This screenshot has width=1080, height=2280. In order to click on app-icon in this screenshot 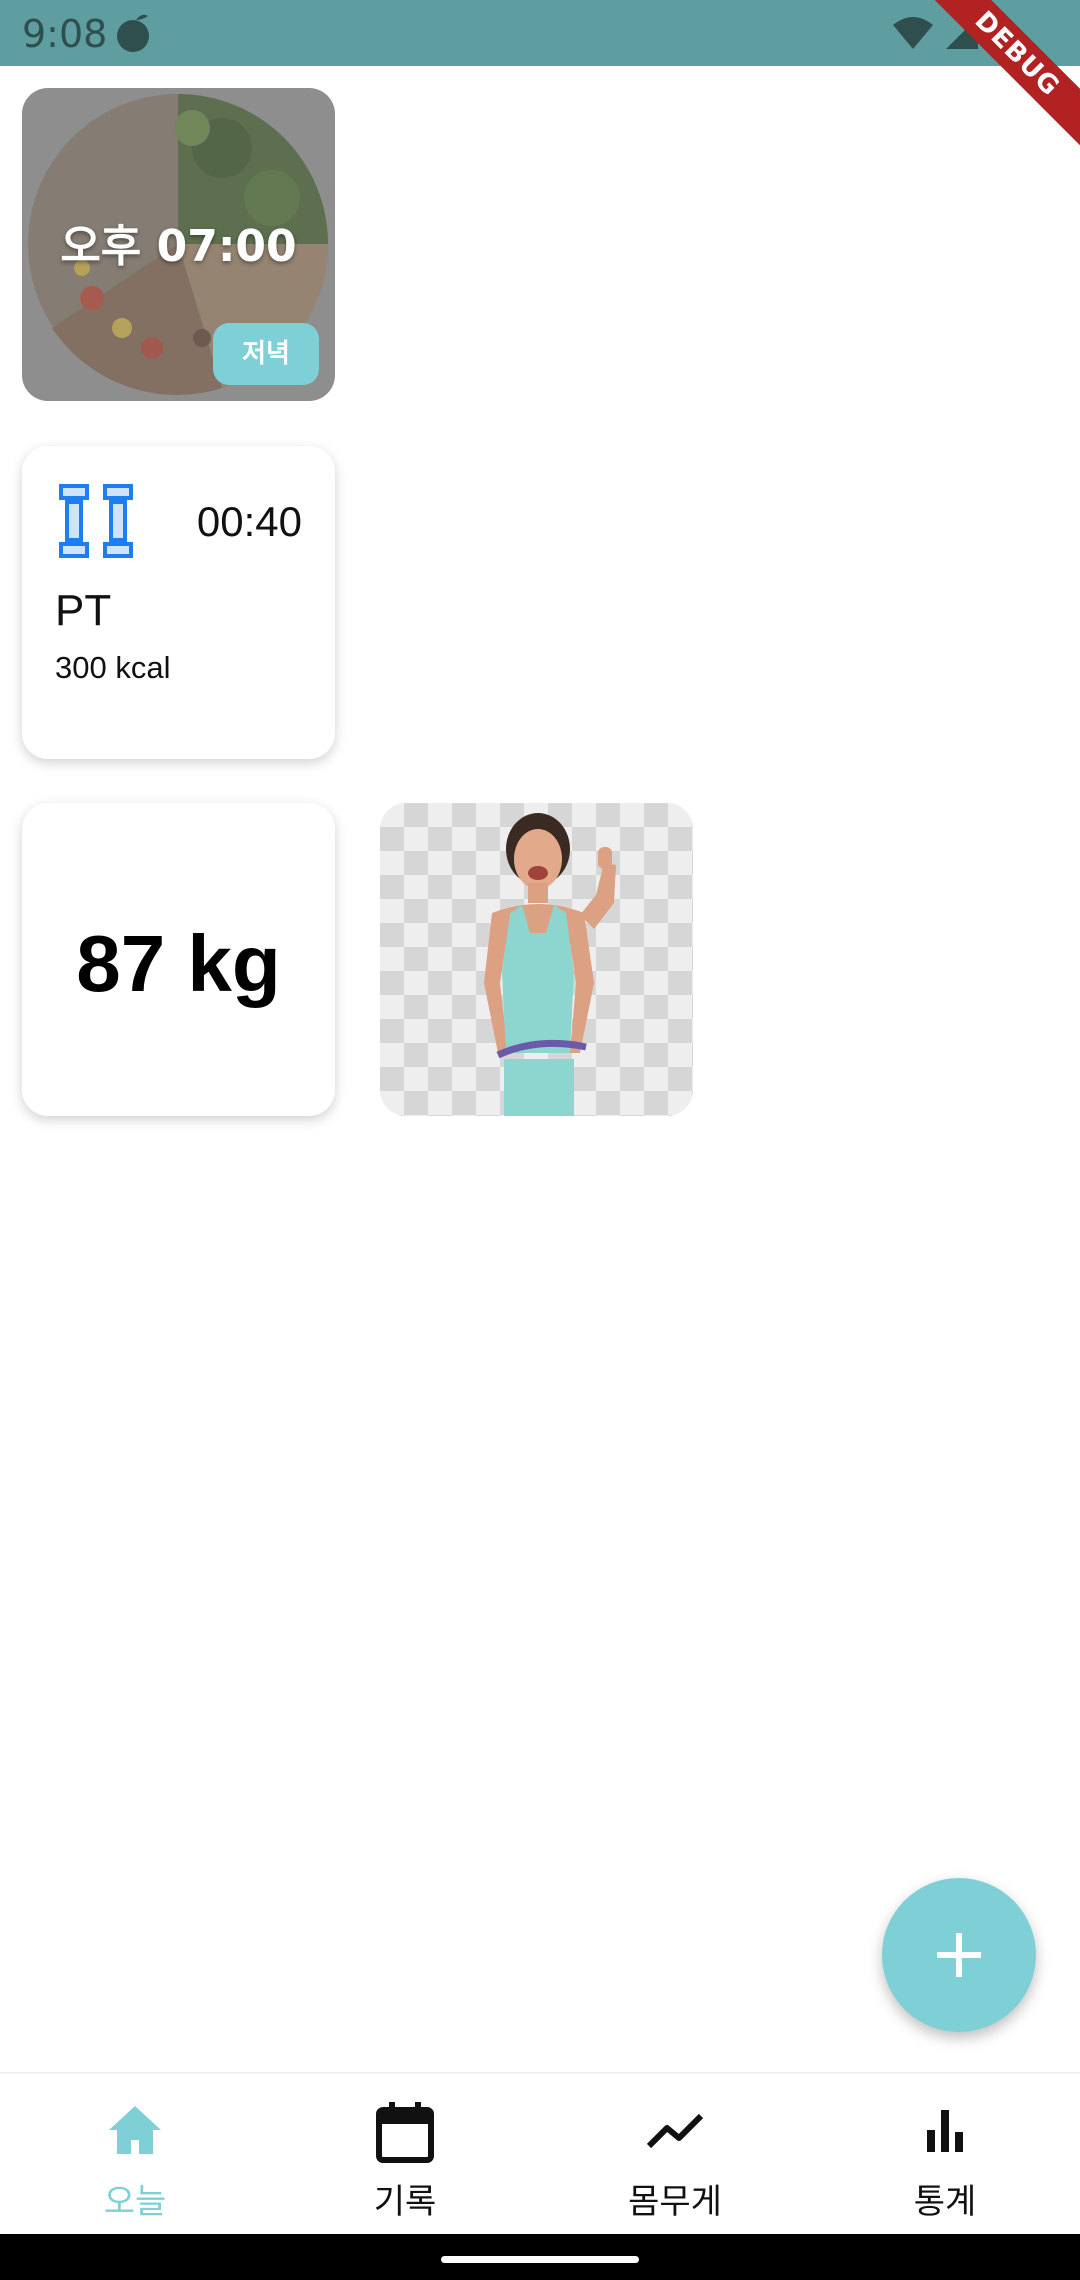, I will do `click(135, 35)`.